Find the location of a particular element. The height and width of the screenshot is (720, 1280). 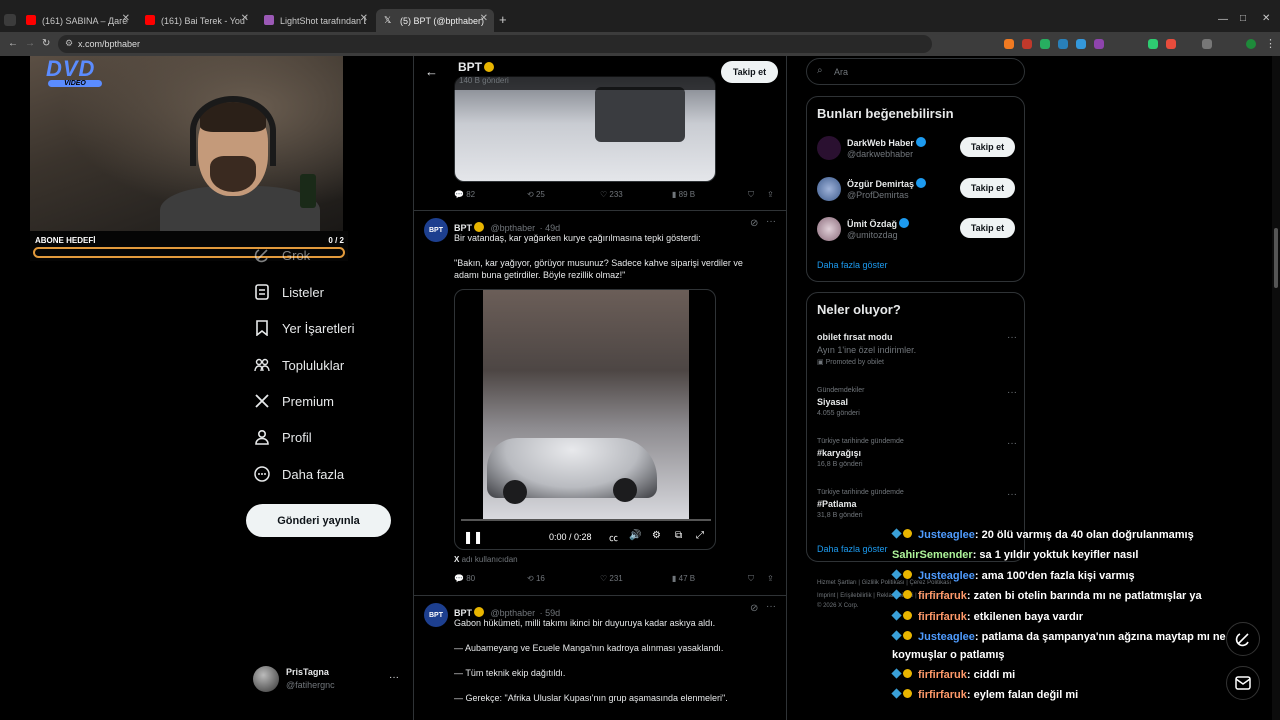

like-button: ♡ 231 is located at coordinates (611, 578).